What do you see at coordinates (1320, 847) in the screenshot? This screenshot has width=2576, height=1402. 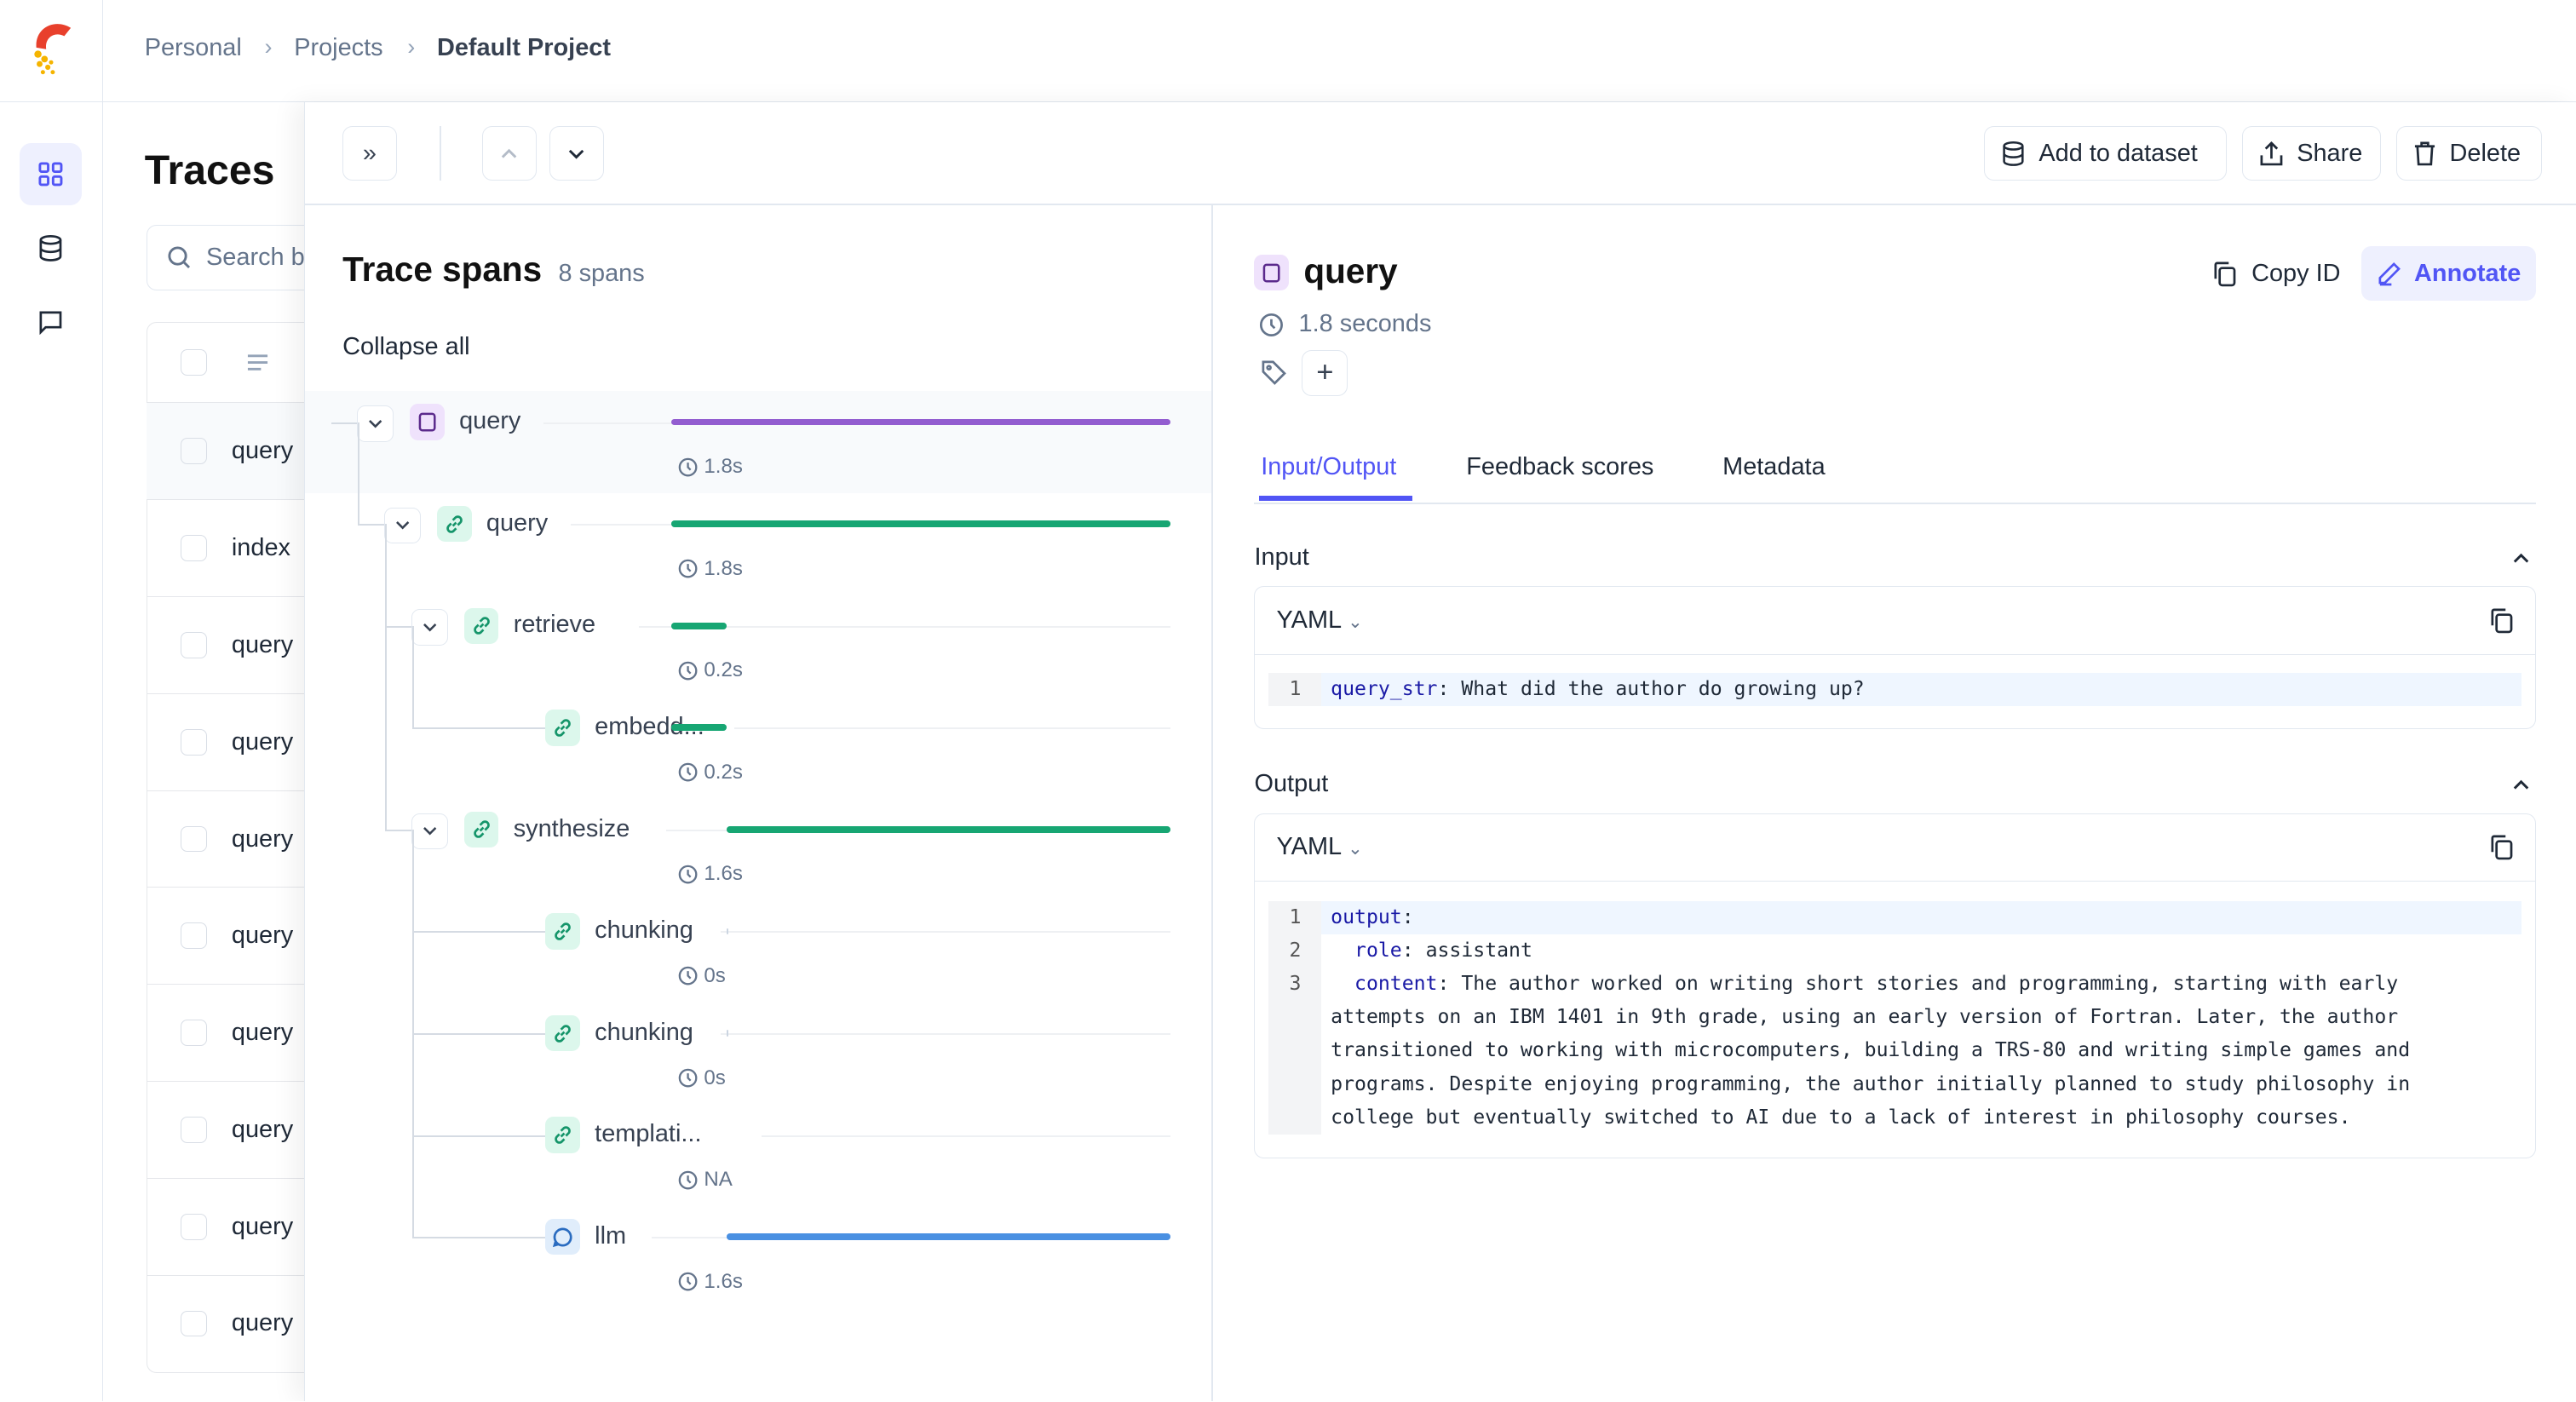 I see `output-format-select: YAML ⌄` at bounding box center [1320, 847].